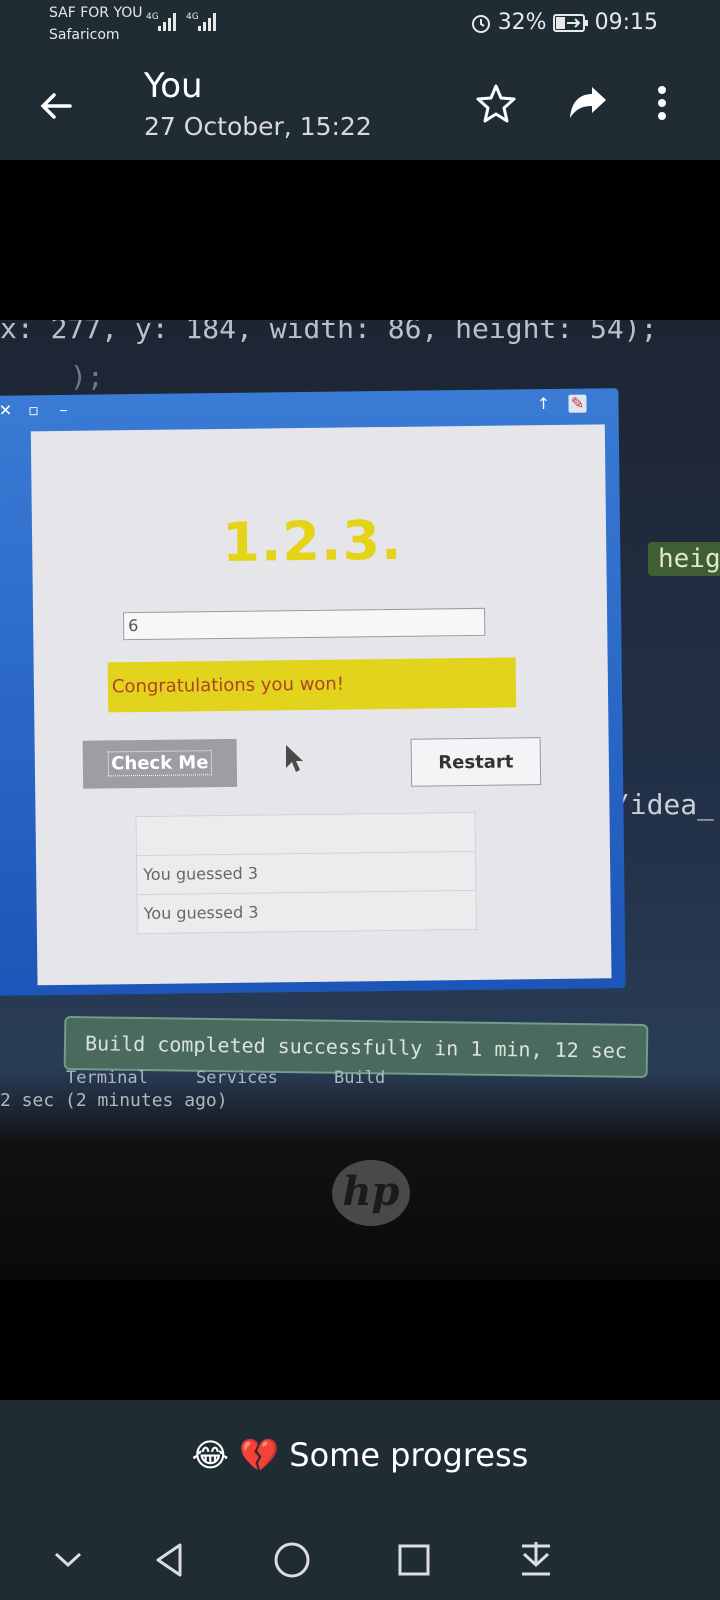 The height and width of the screenshot is (1600, 720). Describe the element at coordinates (84, 35) in the screenshot. I see `carrier-operator: Safaricom` at that location.